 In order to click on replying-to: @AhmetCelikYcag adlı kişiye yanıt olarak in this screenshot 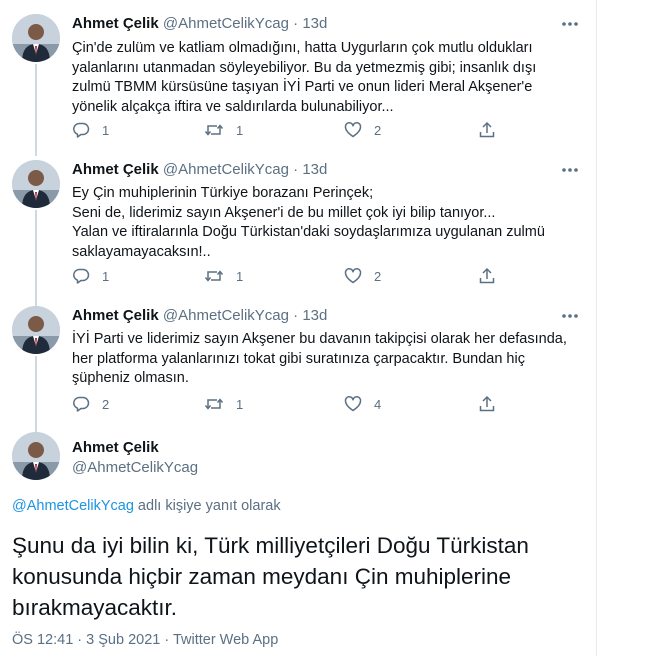, I will do `click(146, 506)`.